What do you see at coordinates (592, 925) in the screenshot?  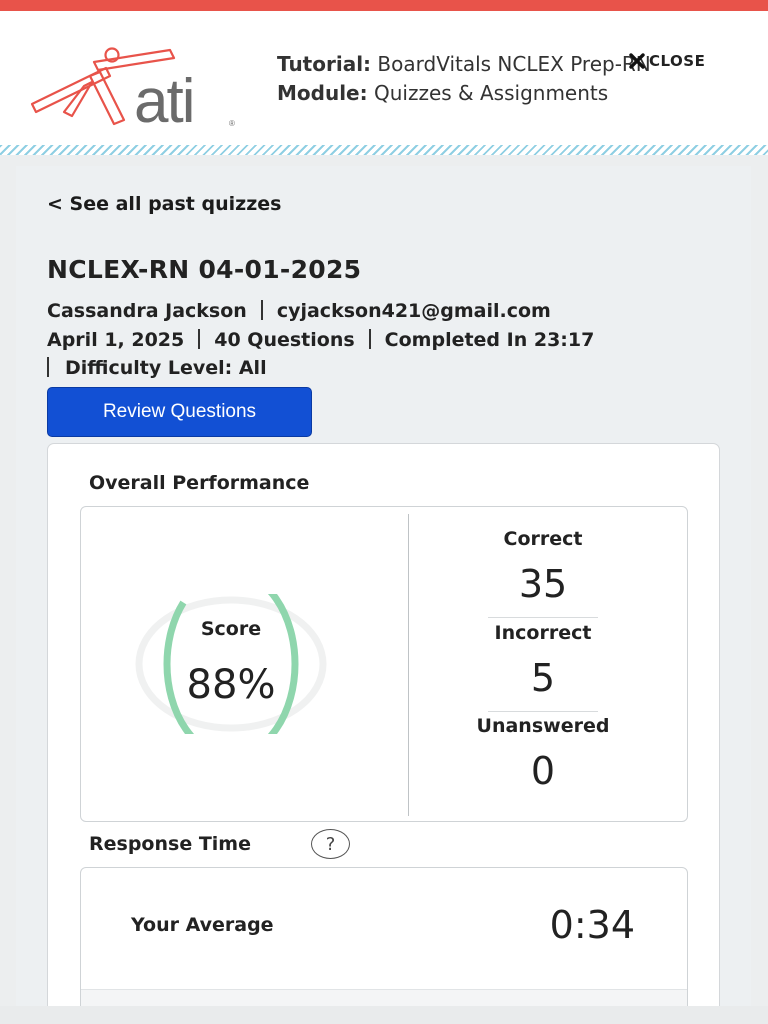 I see `your-average-value: 0:34` at bounding box center [592, 925].